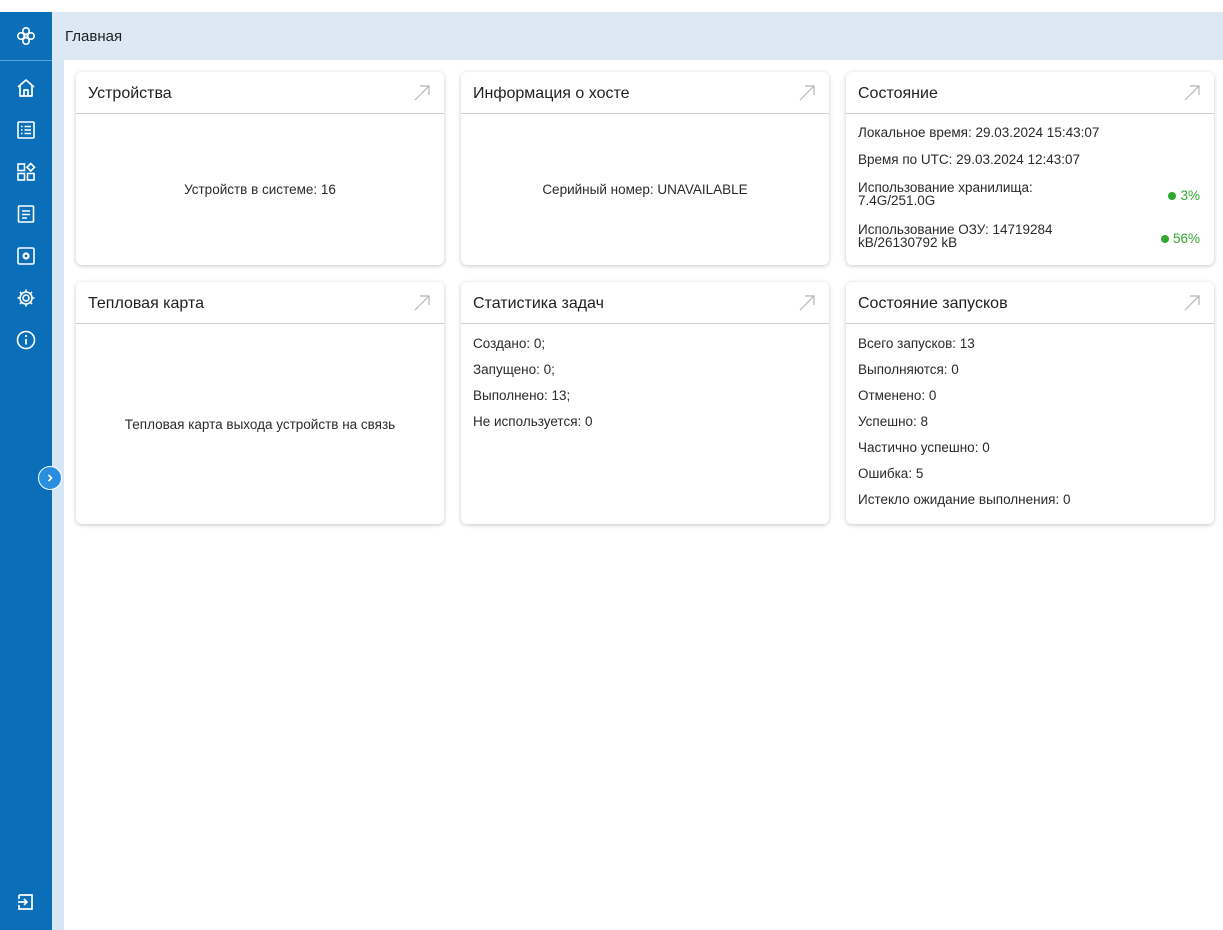 This screenshot has height=930, width=1223. I want to click on ram-usage-value: kB/26130792 kB, so click(908, 242).